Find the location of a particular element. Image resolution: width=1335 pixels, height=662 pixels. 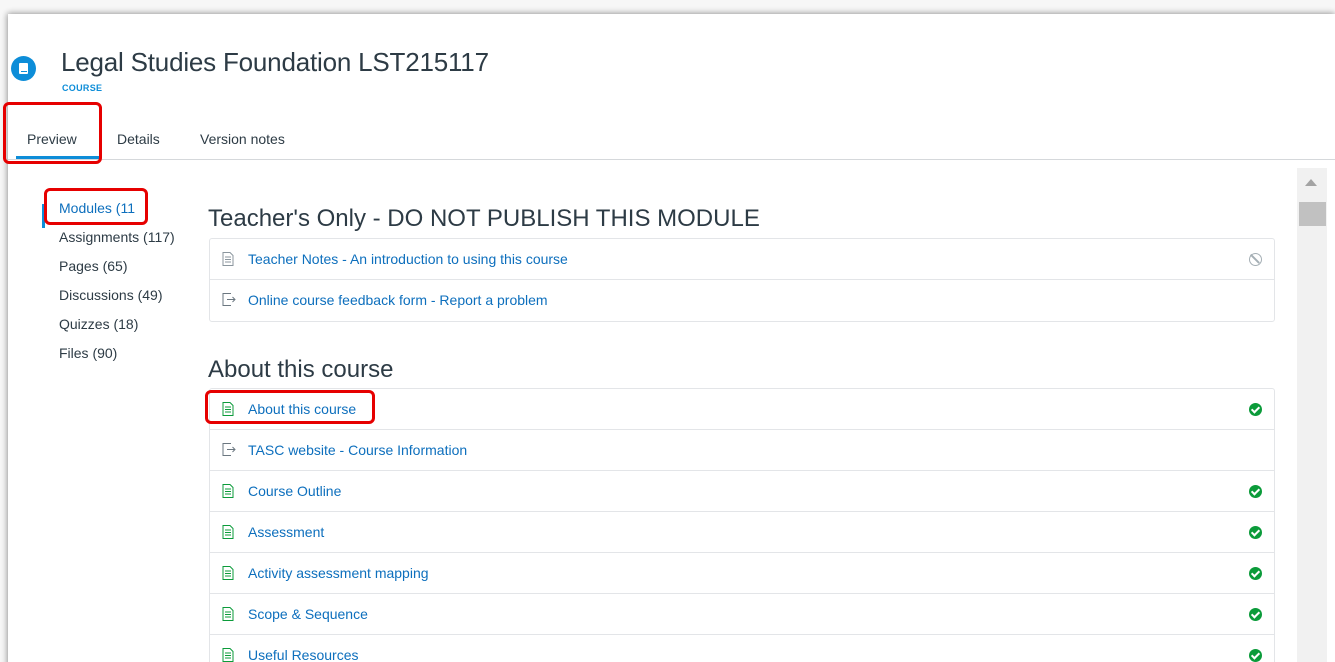

sidebar-item-quizzes: Quizzes (18) is located at coordinates (98, 324).